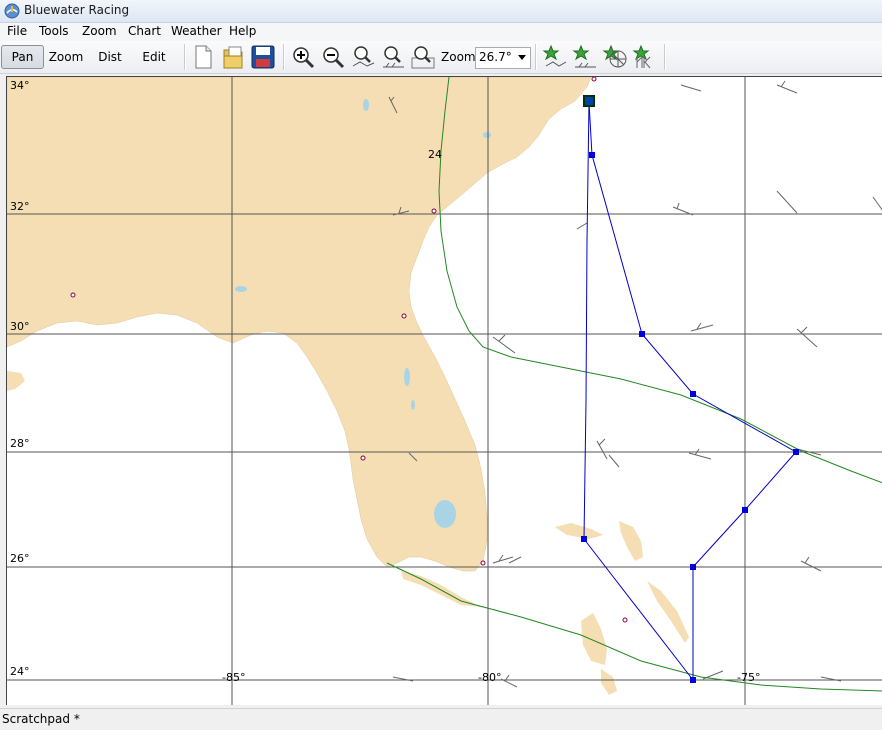  Describe the element at coordinates (54, 31) in the screenshot. I see `menu-tools: Tools` at that location.